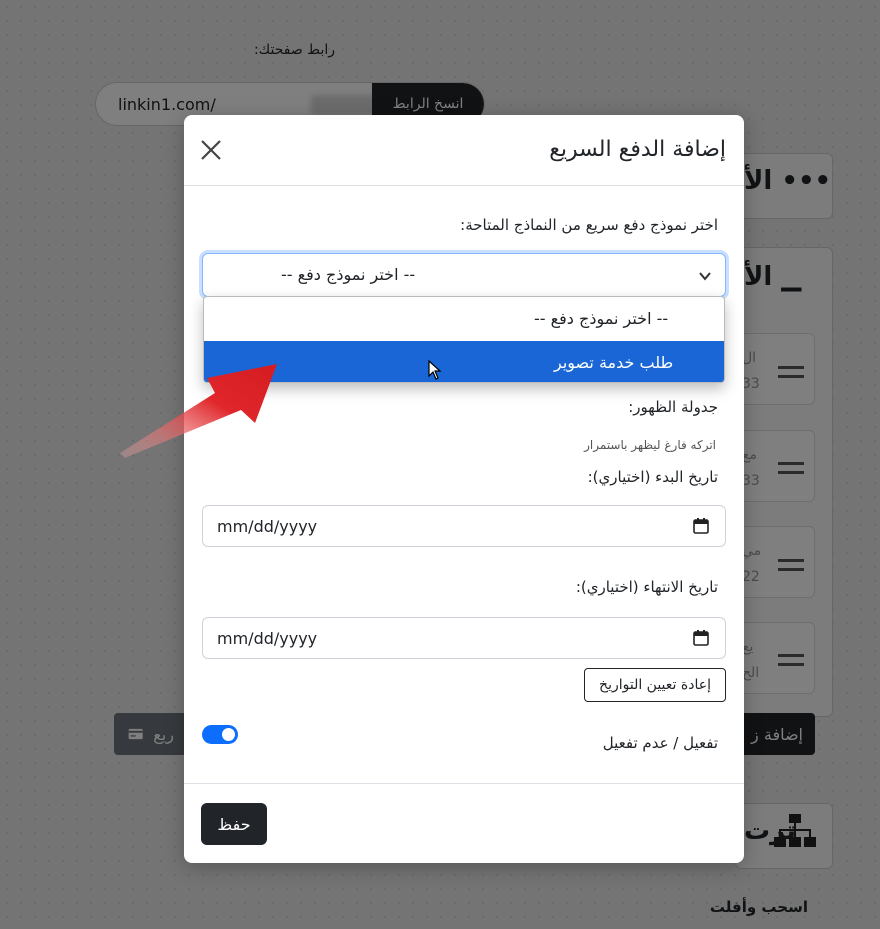  What do you see at coordinates (673, 407) in the screenshot?
I see `schedule-label: جدولة الظهور:` at bounding box center [673, 407].